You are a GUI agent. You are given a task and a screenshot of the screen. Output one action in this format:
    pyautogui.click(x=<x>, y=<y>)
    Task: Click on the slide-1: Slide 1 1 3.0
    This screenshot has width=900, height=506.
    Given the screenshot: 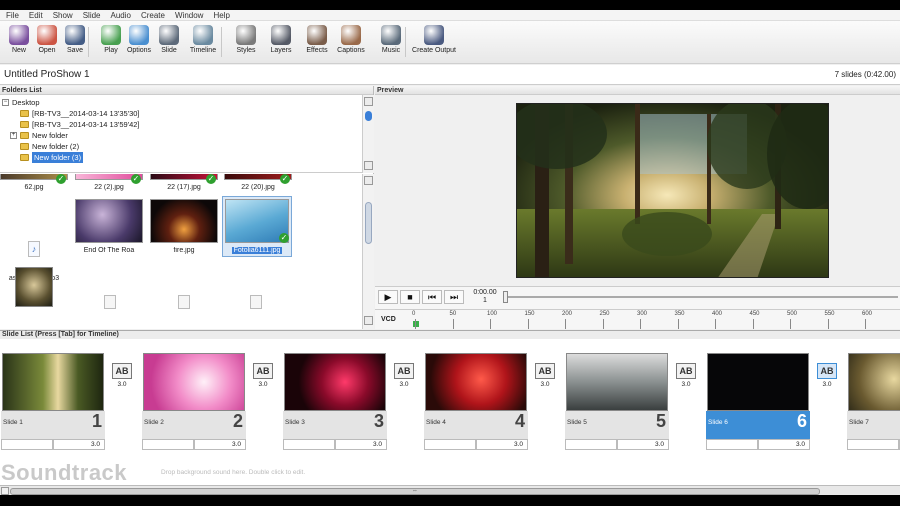 What is the action you would take?
    pyautogui.click(x=53, y=402)
    